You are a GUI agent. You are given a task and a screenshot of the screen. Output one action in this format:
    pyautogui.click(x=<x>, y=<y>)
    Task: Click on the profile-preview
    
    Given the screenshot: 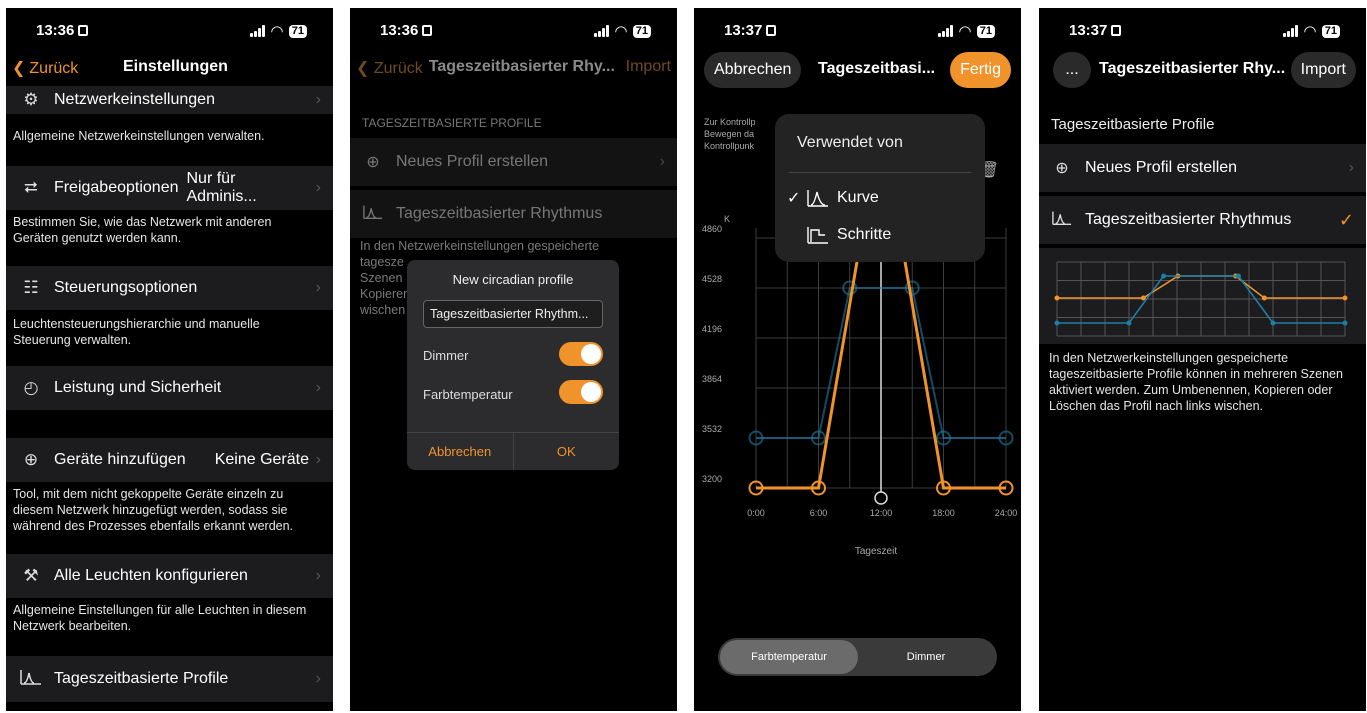 What is the action you would take?
    pyautogui.click(x=1202, y=296)
    